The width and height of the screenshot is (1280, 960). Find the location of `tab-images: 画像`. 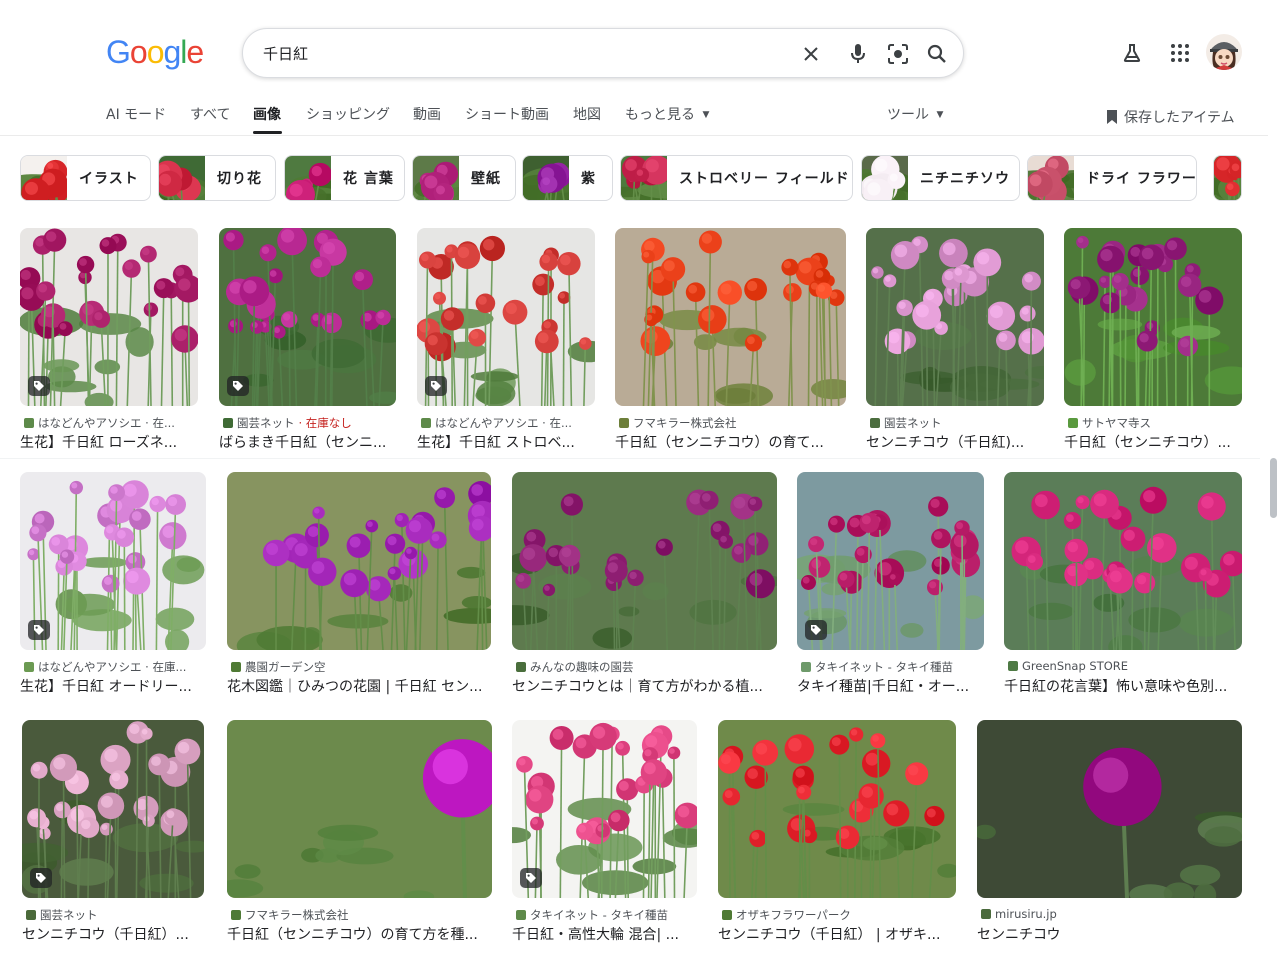

tab-images: 画像 is located at coordinates (267, 114).